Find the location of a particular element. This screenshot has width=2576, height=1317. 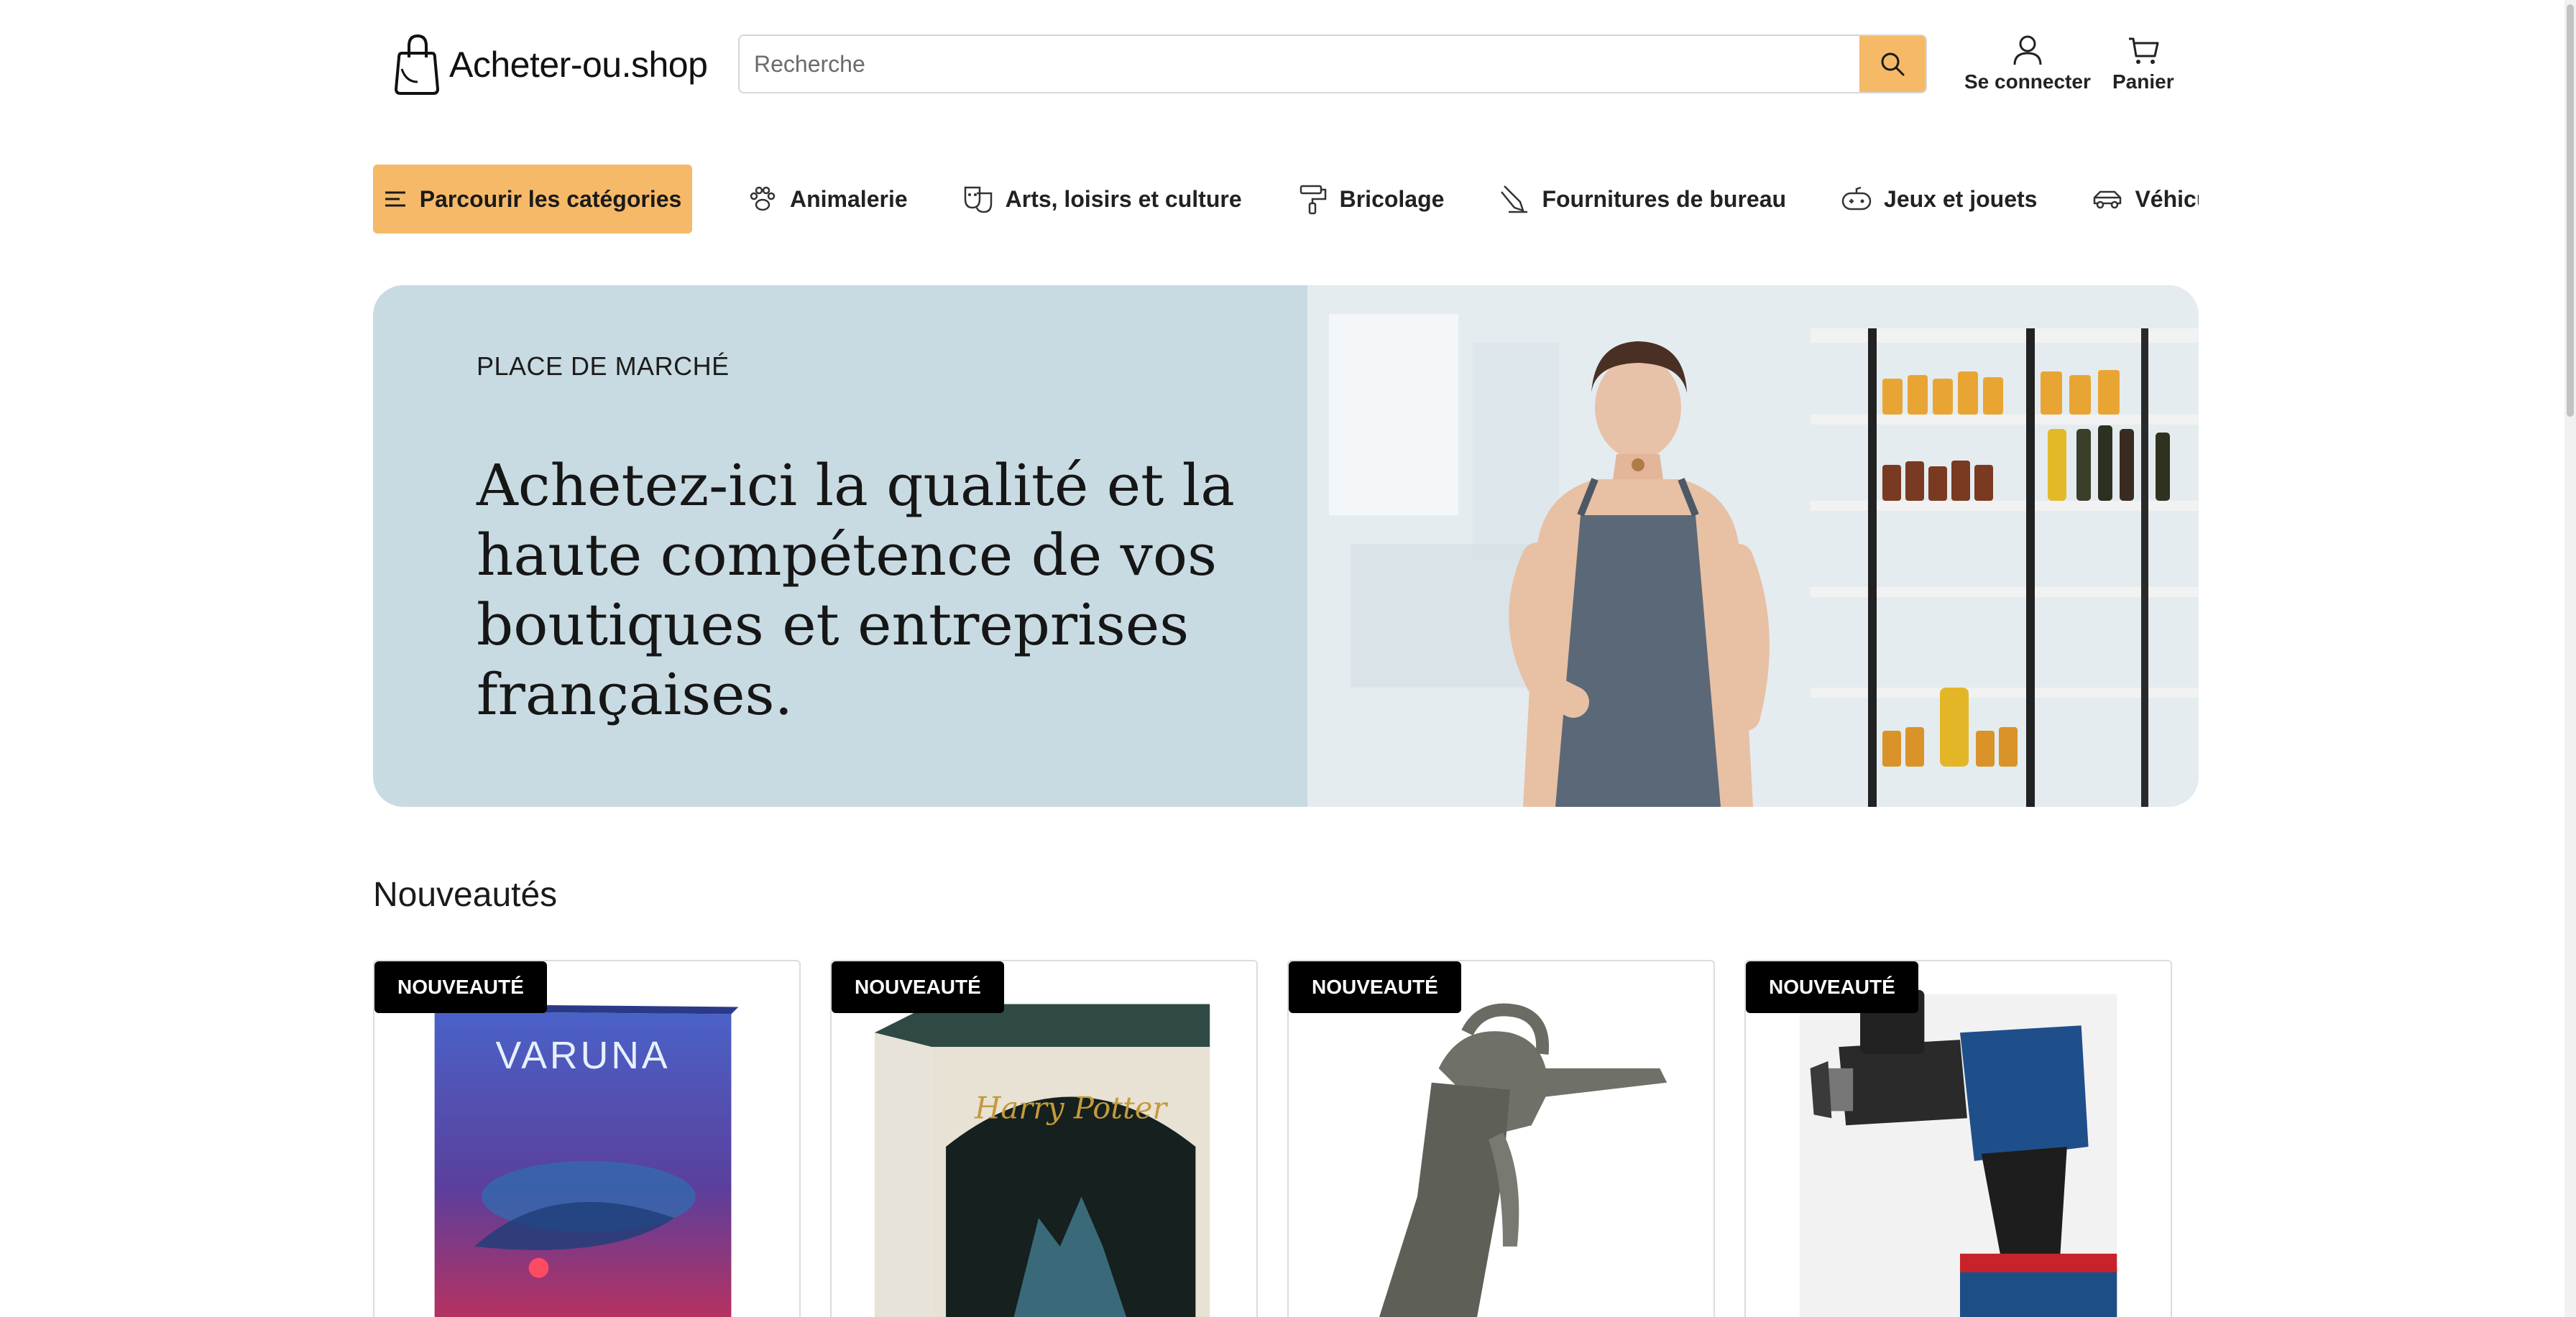

product-card: NOUVEAUTÉ Harry Potter is located at coordinates (1044, 1138).